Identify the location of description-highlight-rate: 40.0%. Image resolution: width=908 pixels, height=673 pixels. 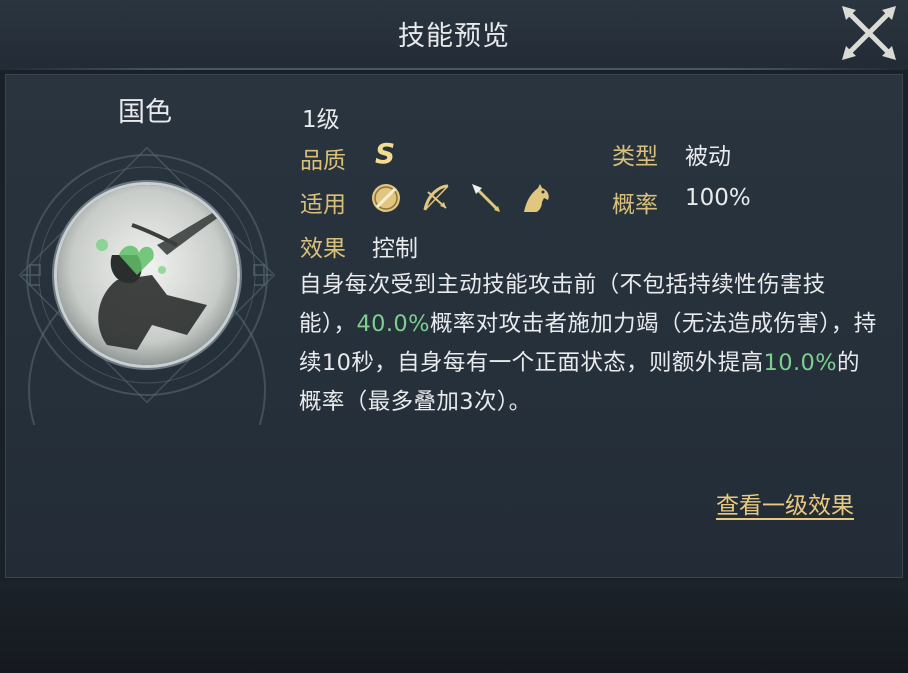
(393, 324).